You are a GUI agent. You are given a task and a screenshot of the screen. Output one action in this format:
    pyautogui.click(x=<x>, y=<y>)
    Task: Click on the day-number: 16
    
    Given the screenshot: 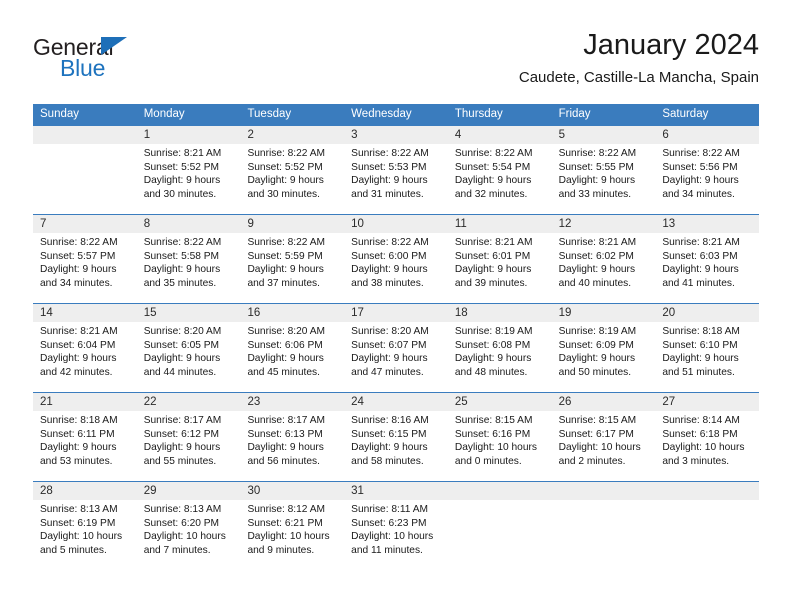 What is the action you would take?
    pyautogui.click(x=254, y=313)
    